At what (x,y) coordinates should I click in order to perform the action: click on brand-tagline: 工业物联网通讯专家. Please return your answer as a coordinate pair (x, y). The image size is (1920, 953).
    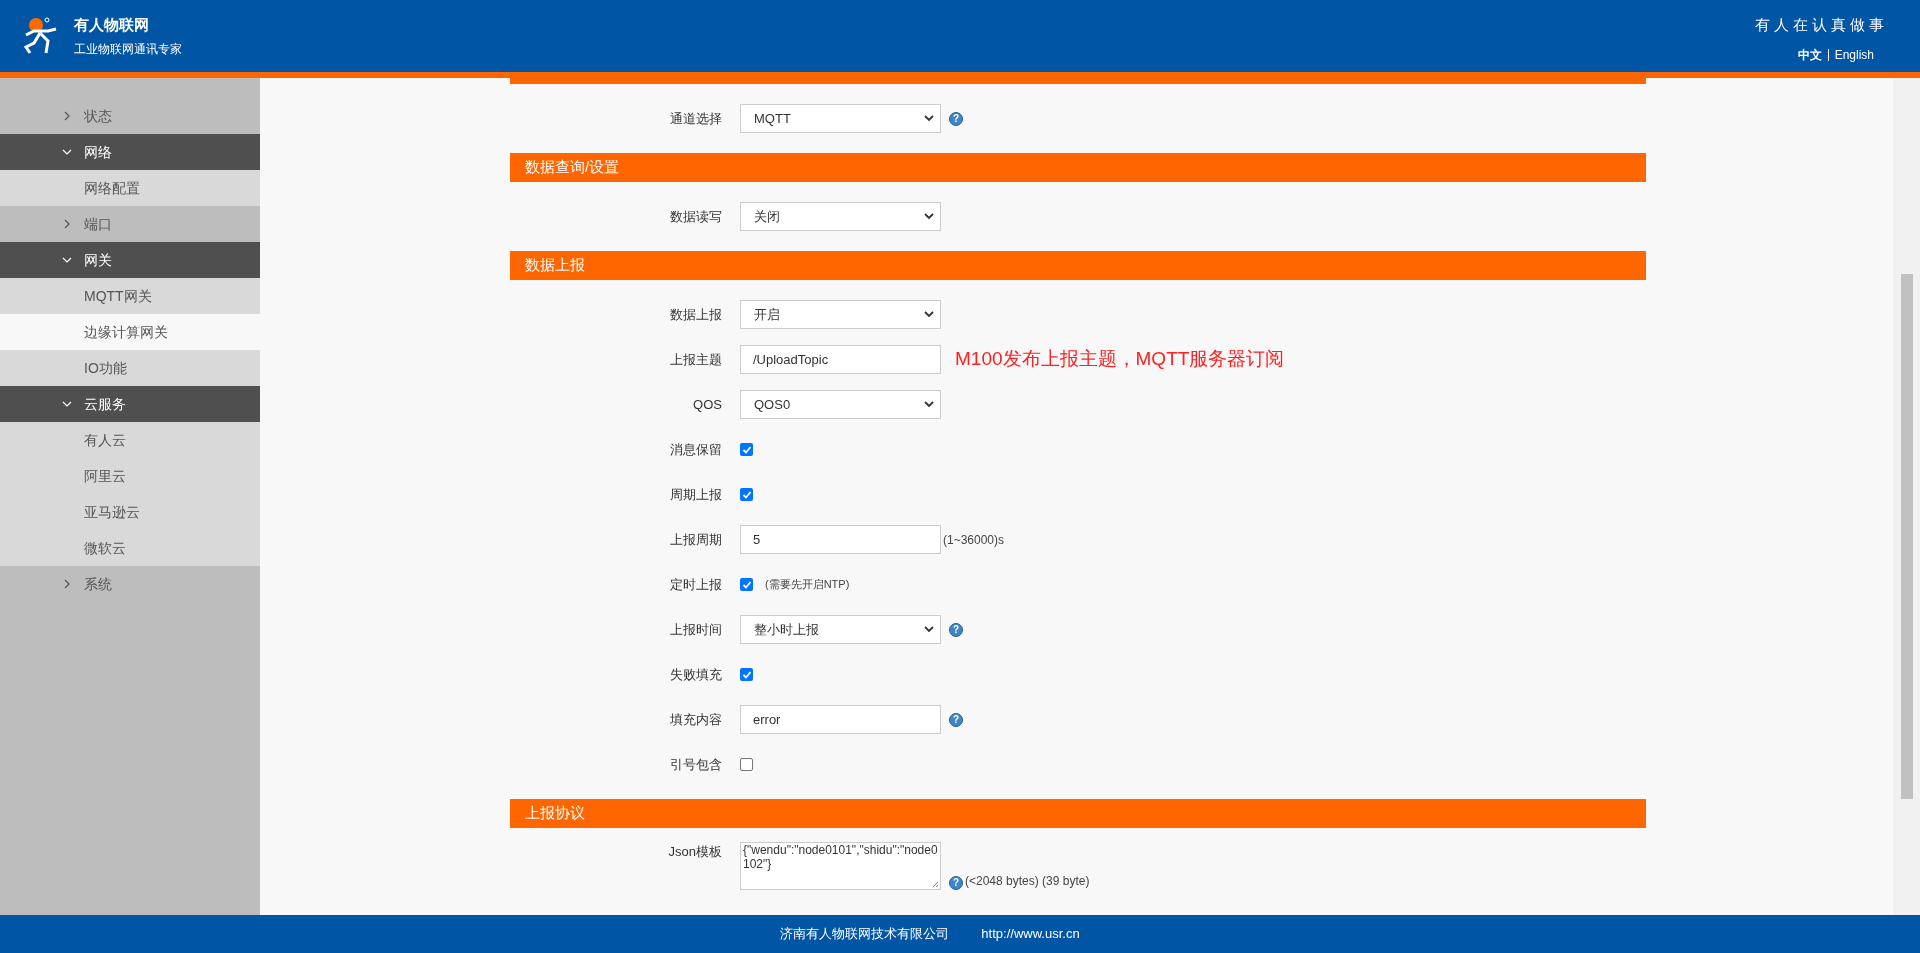
    Looking at the image, I should click on (128, 50).